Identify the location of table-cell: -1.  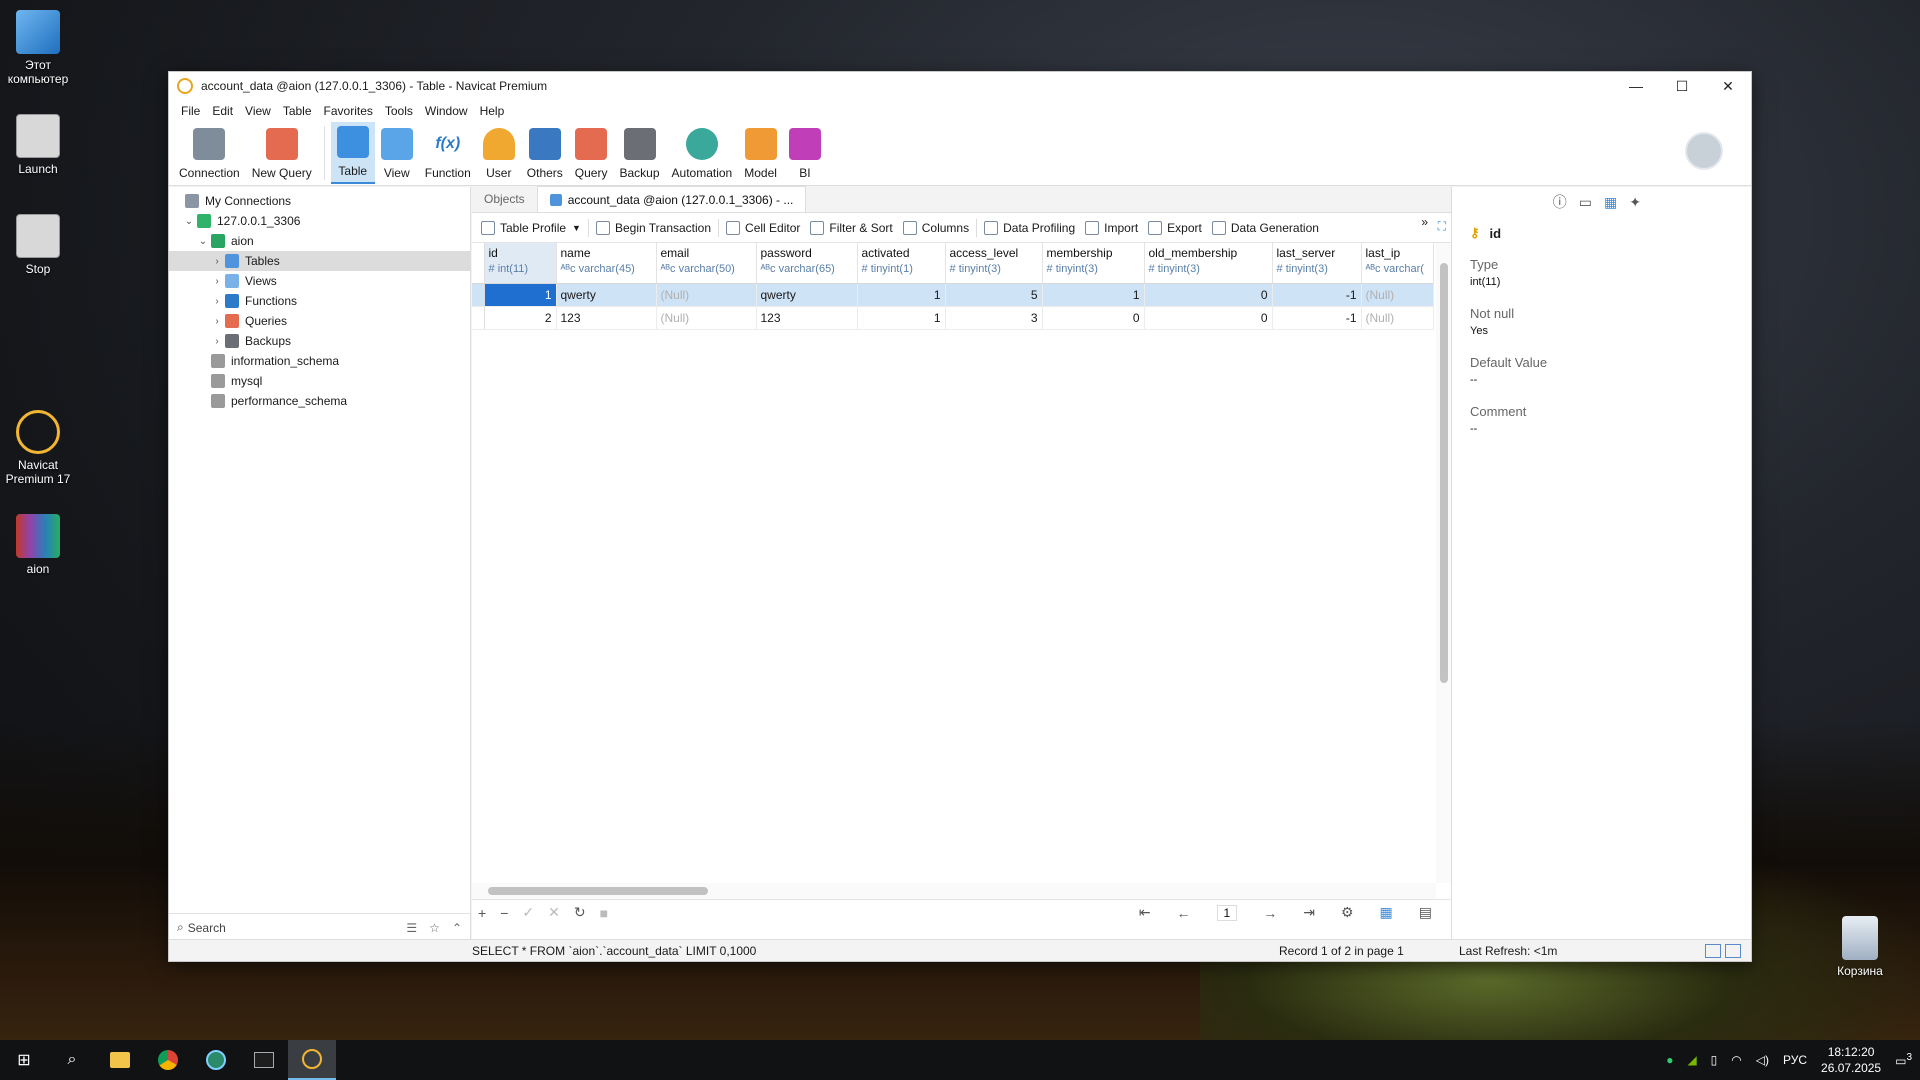
(1317, 318).